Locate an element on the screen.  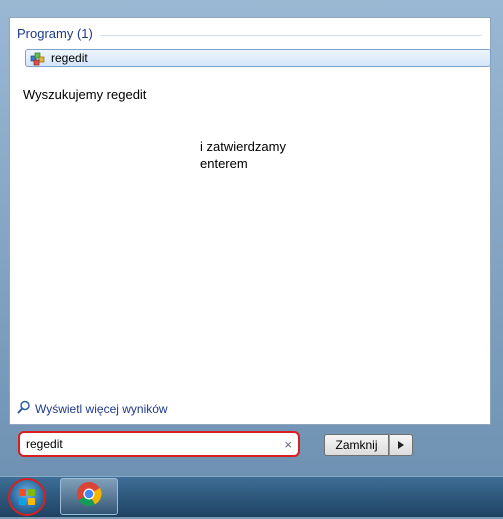
more-results-label: Wyświetl więcej wyników is located at coordinates (101, 408).